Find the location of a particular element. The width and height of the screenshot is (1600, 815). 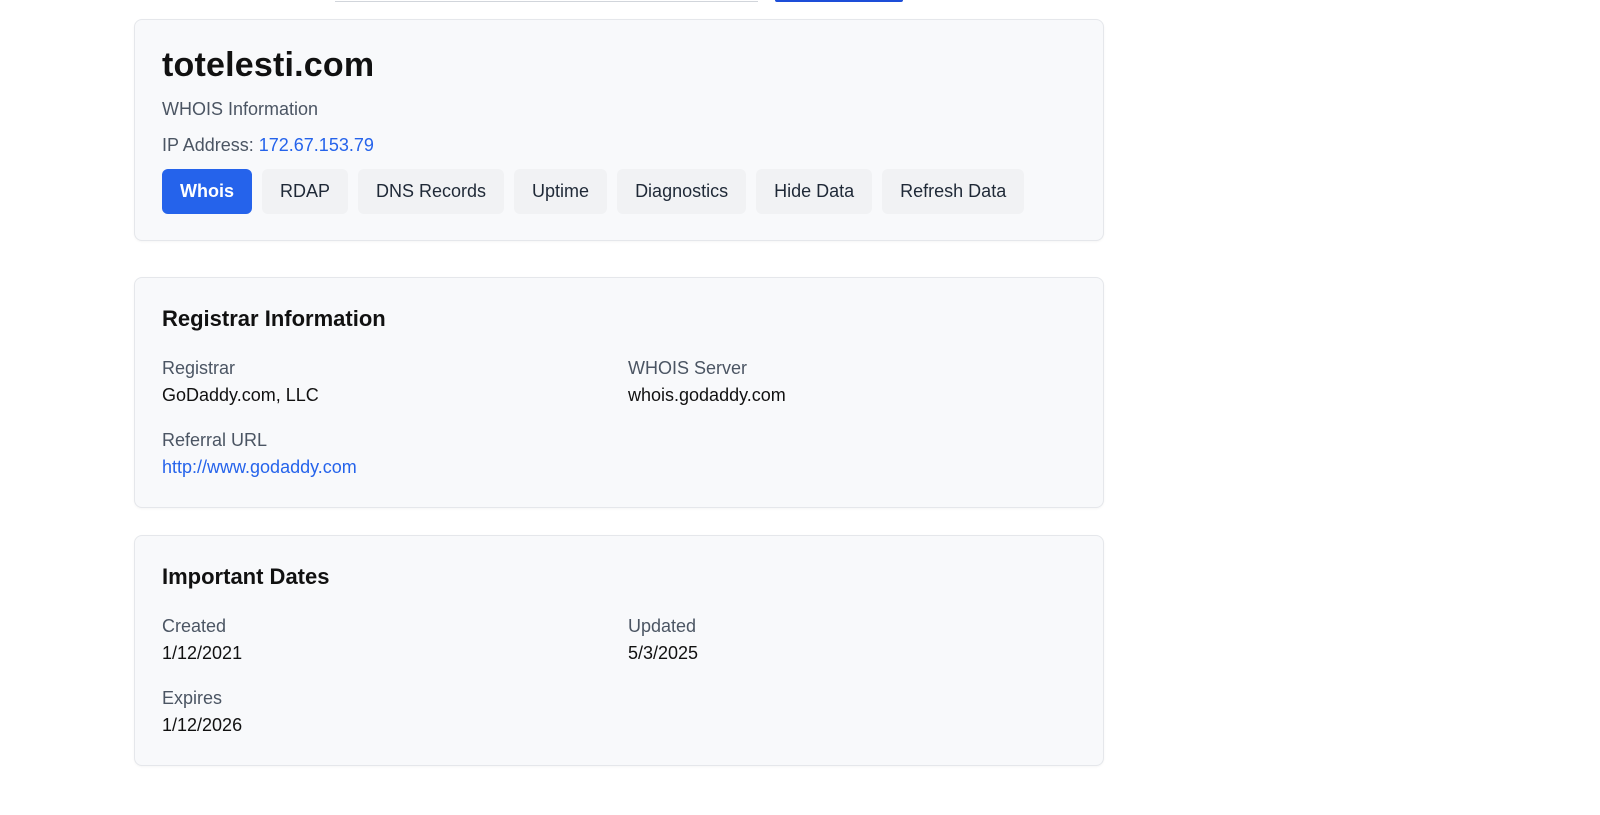

page-title: totelesti.com is located at coordinates (268, 65).